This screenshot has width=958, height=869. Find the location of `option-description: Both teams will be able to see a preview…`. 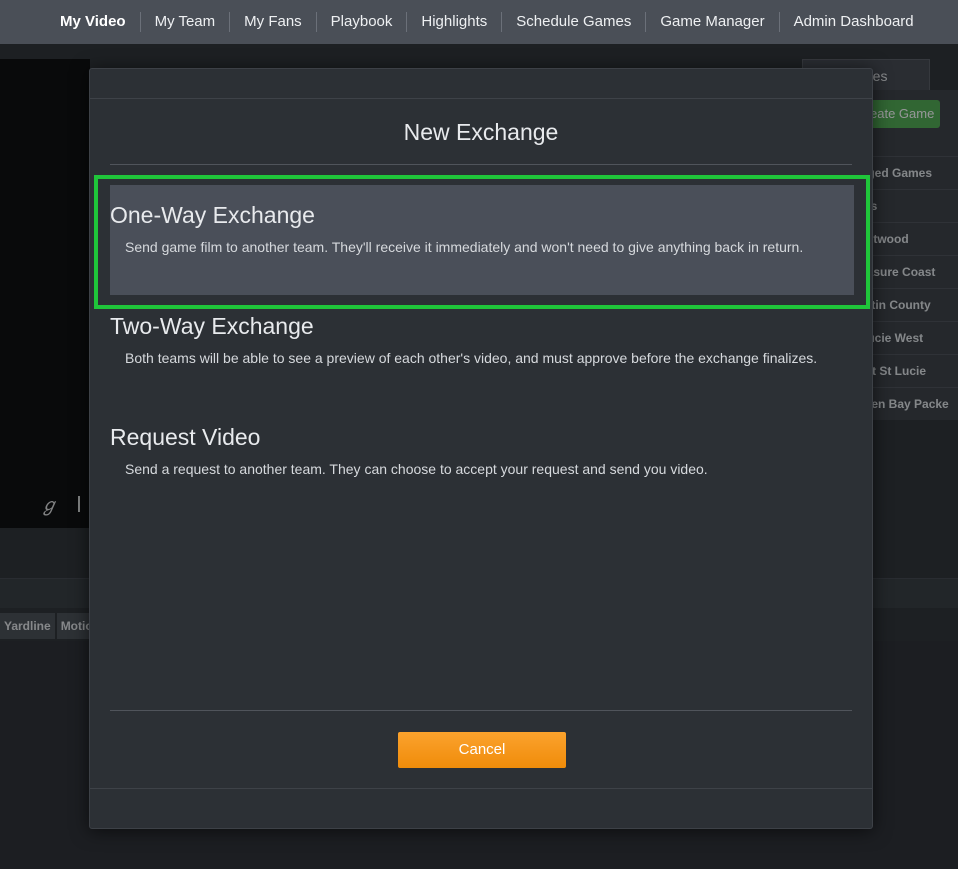

option-description: Both teams will be able to see a preview… is located at coordinates (471, 358).